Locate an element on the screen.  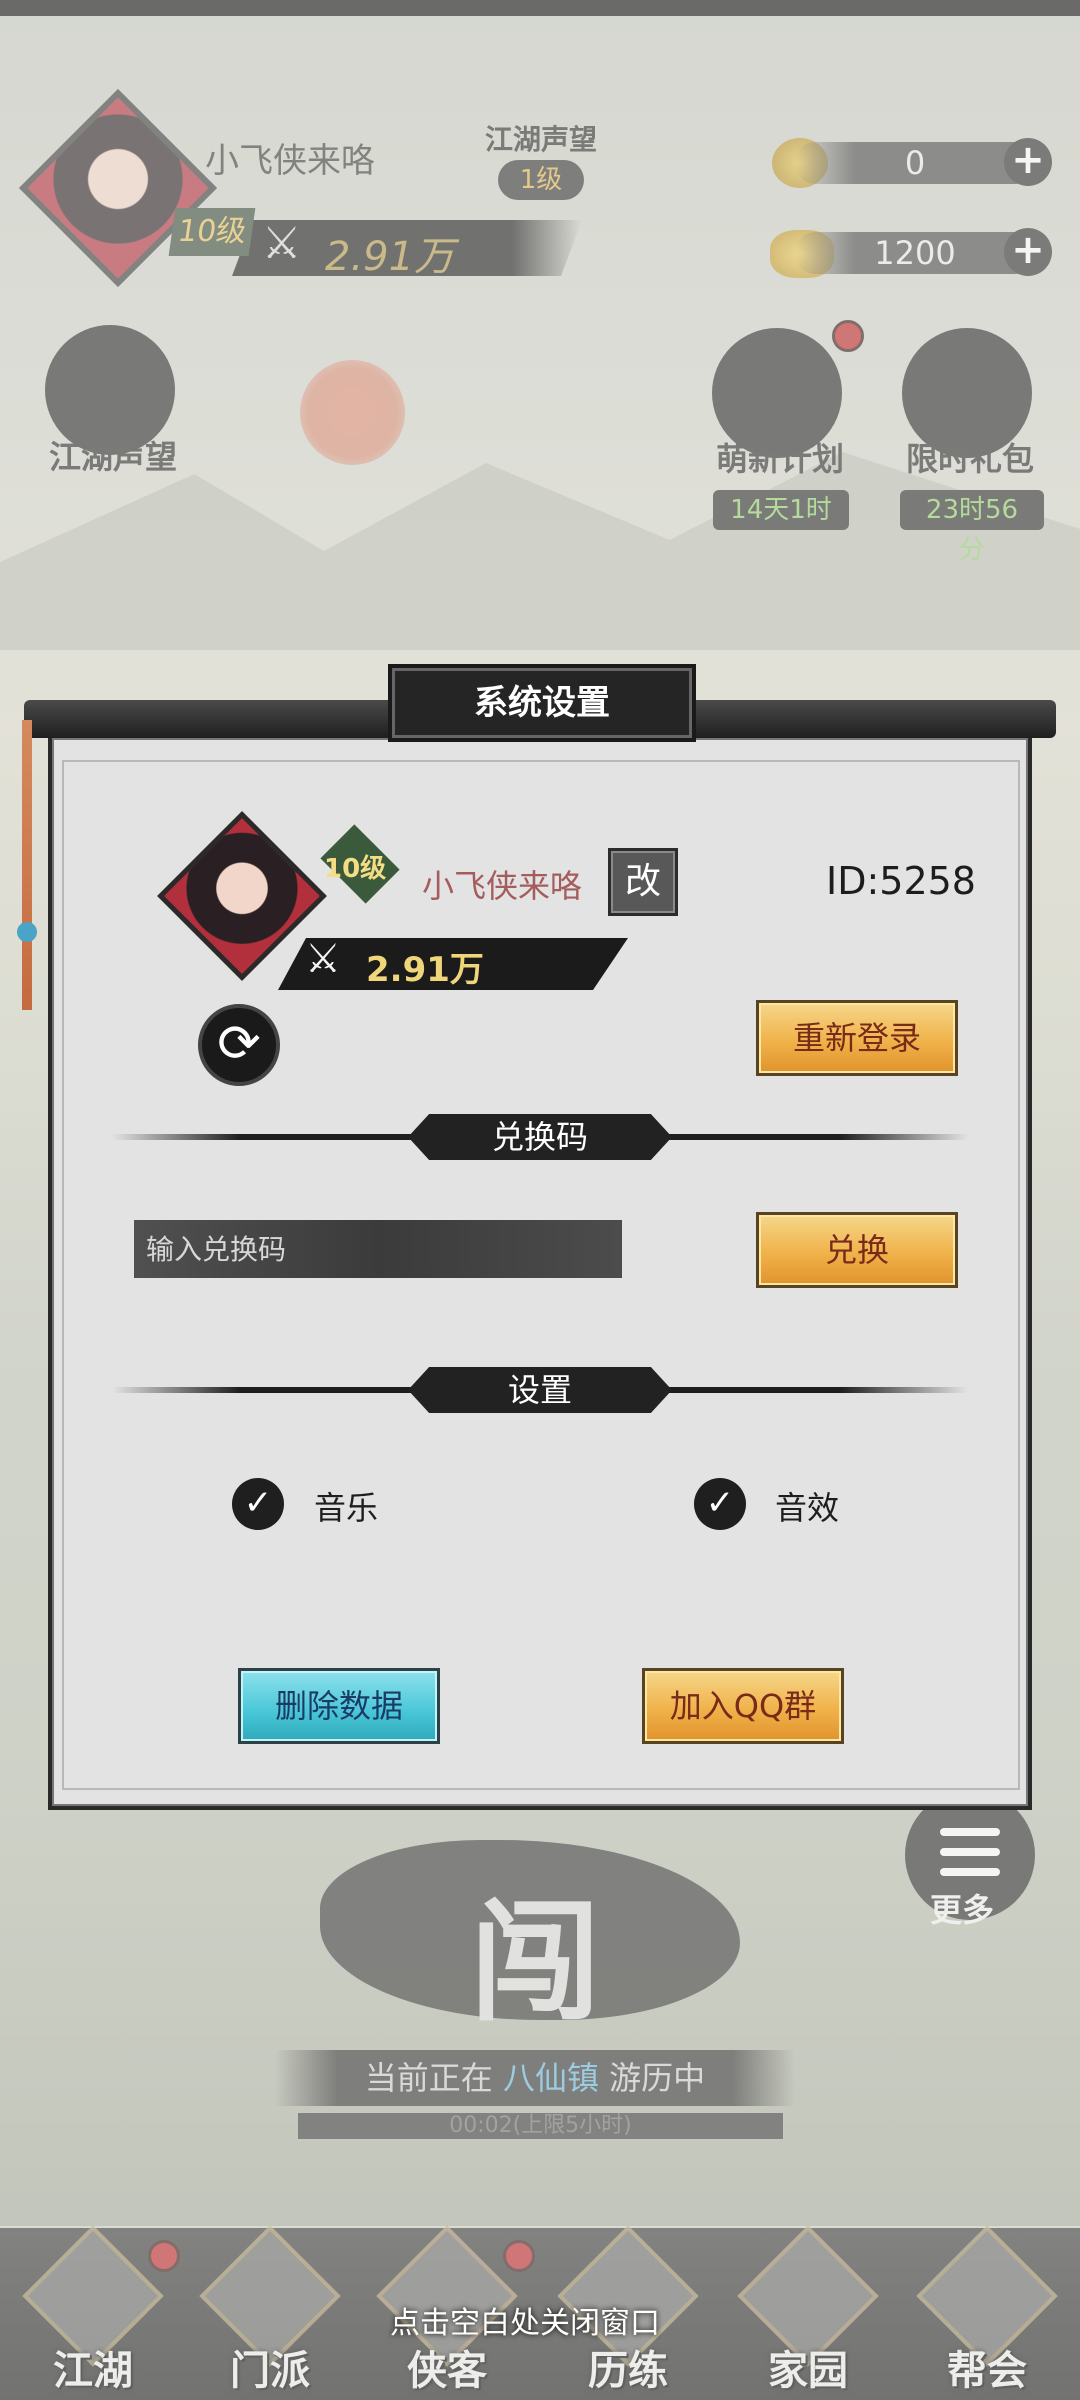
music-checkbox-icon: ✓ is located at coordinates (258, 1504).